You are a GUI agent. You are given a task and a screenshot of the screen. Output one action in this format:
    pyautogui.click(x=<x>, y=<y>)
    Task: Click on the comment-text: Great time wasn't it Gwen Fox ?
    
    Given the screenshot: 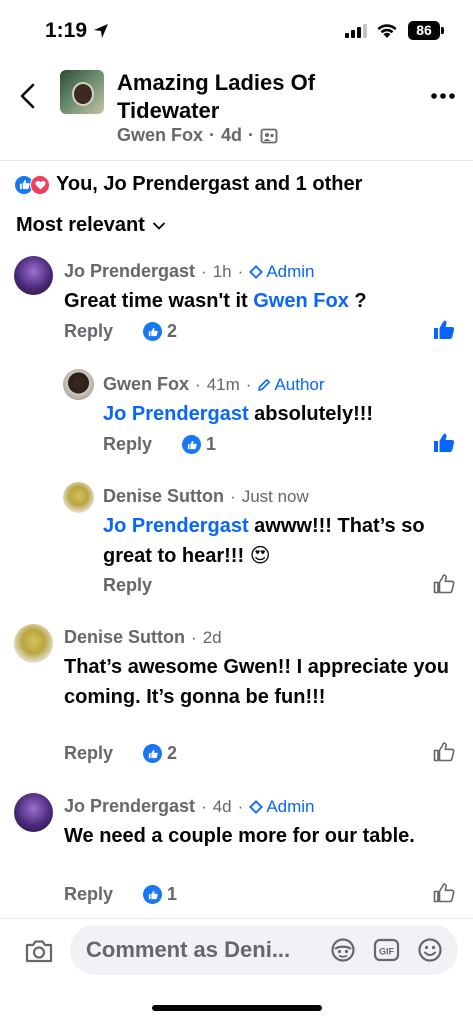 What is the action you would take?
    pyautogui.click(x=254, y=301)
    